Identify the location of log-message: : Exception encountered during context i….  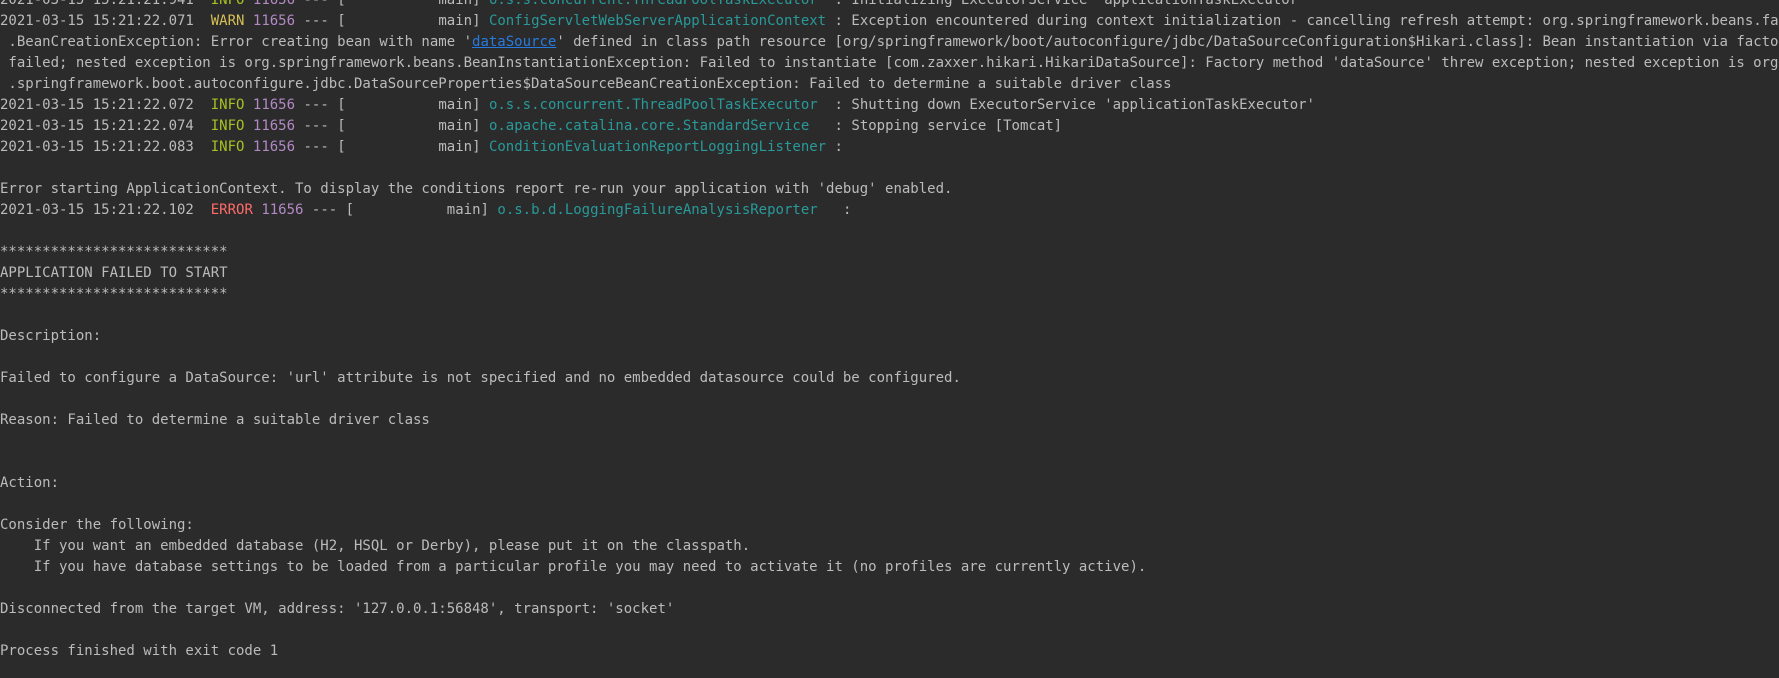
(1302, 21).